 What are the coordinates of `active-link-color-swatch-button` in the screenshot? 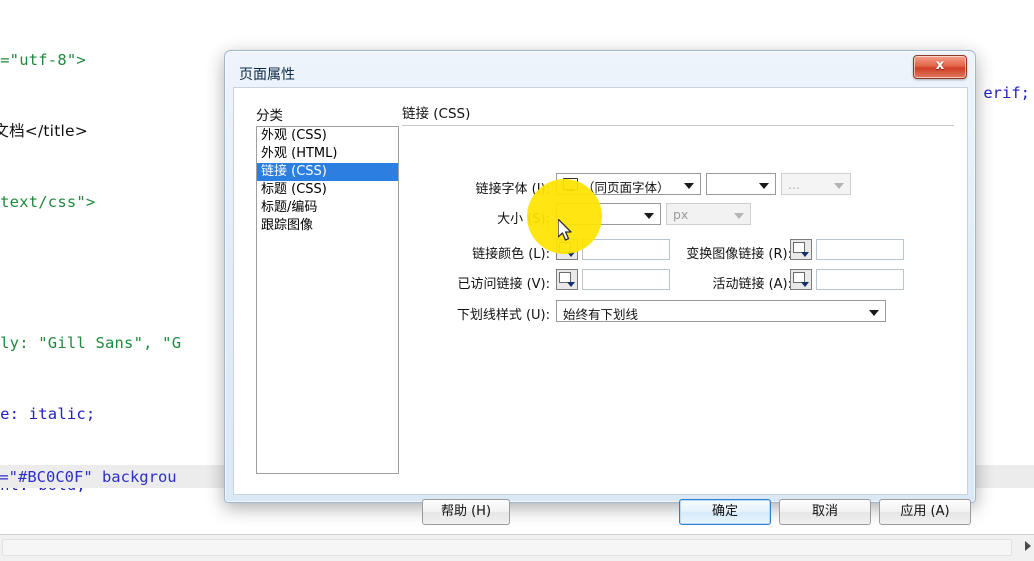 It's located at (801, 279).